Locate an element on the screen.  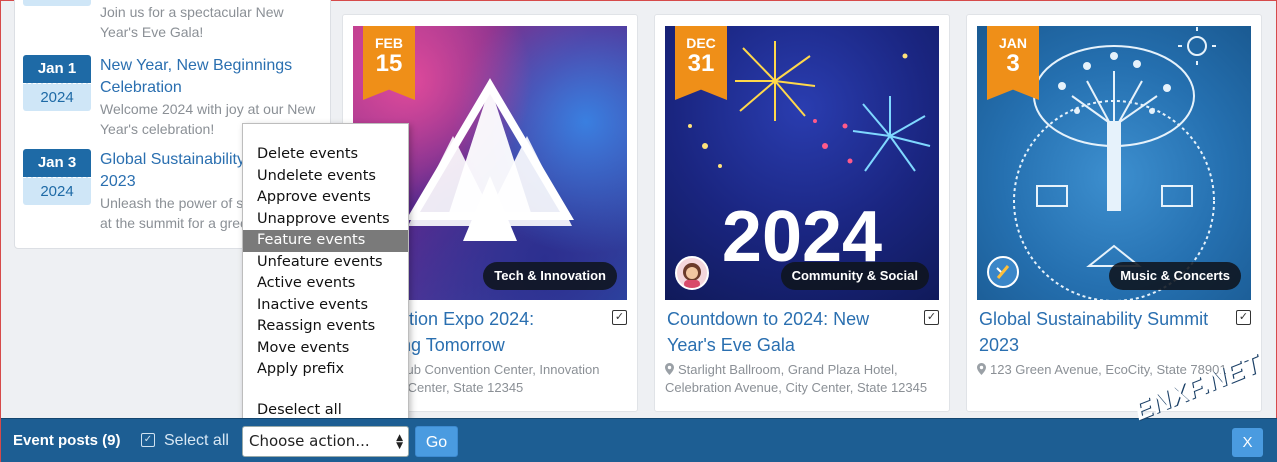
date-ribbon: DEC 31 is located at coordinates (701, 63).